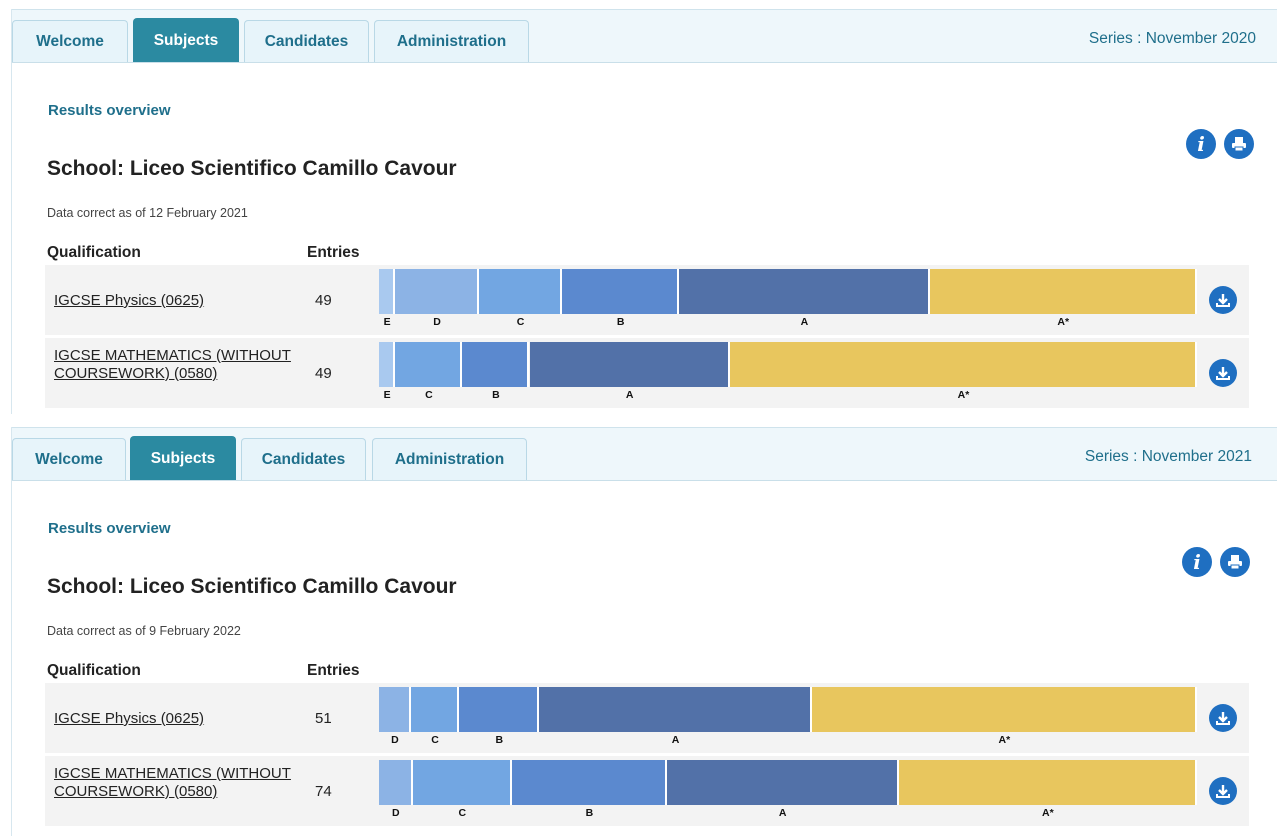 This screenshot has height=836, width=1277. I want to click on grade-distribution-bar: E D C B A A*, so click(788, 298).